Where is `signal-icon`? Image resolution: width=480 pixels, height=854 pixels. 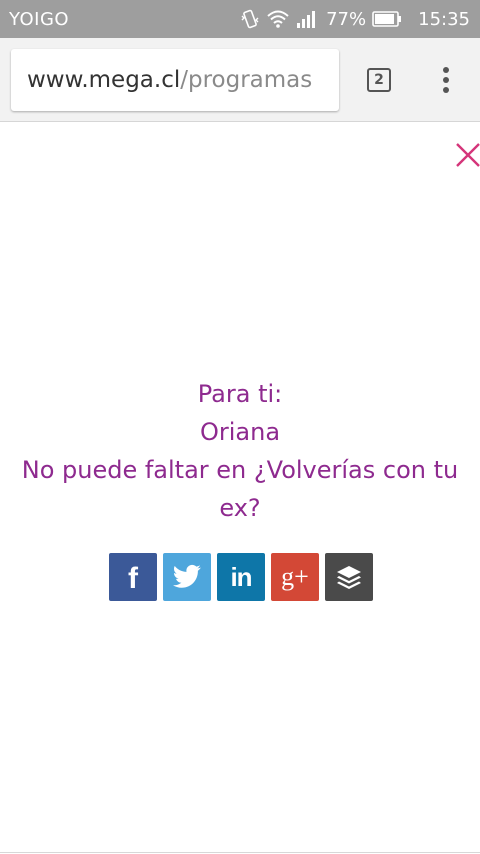
signal-icon is located at coordinates (307, 19).